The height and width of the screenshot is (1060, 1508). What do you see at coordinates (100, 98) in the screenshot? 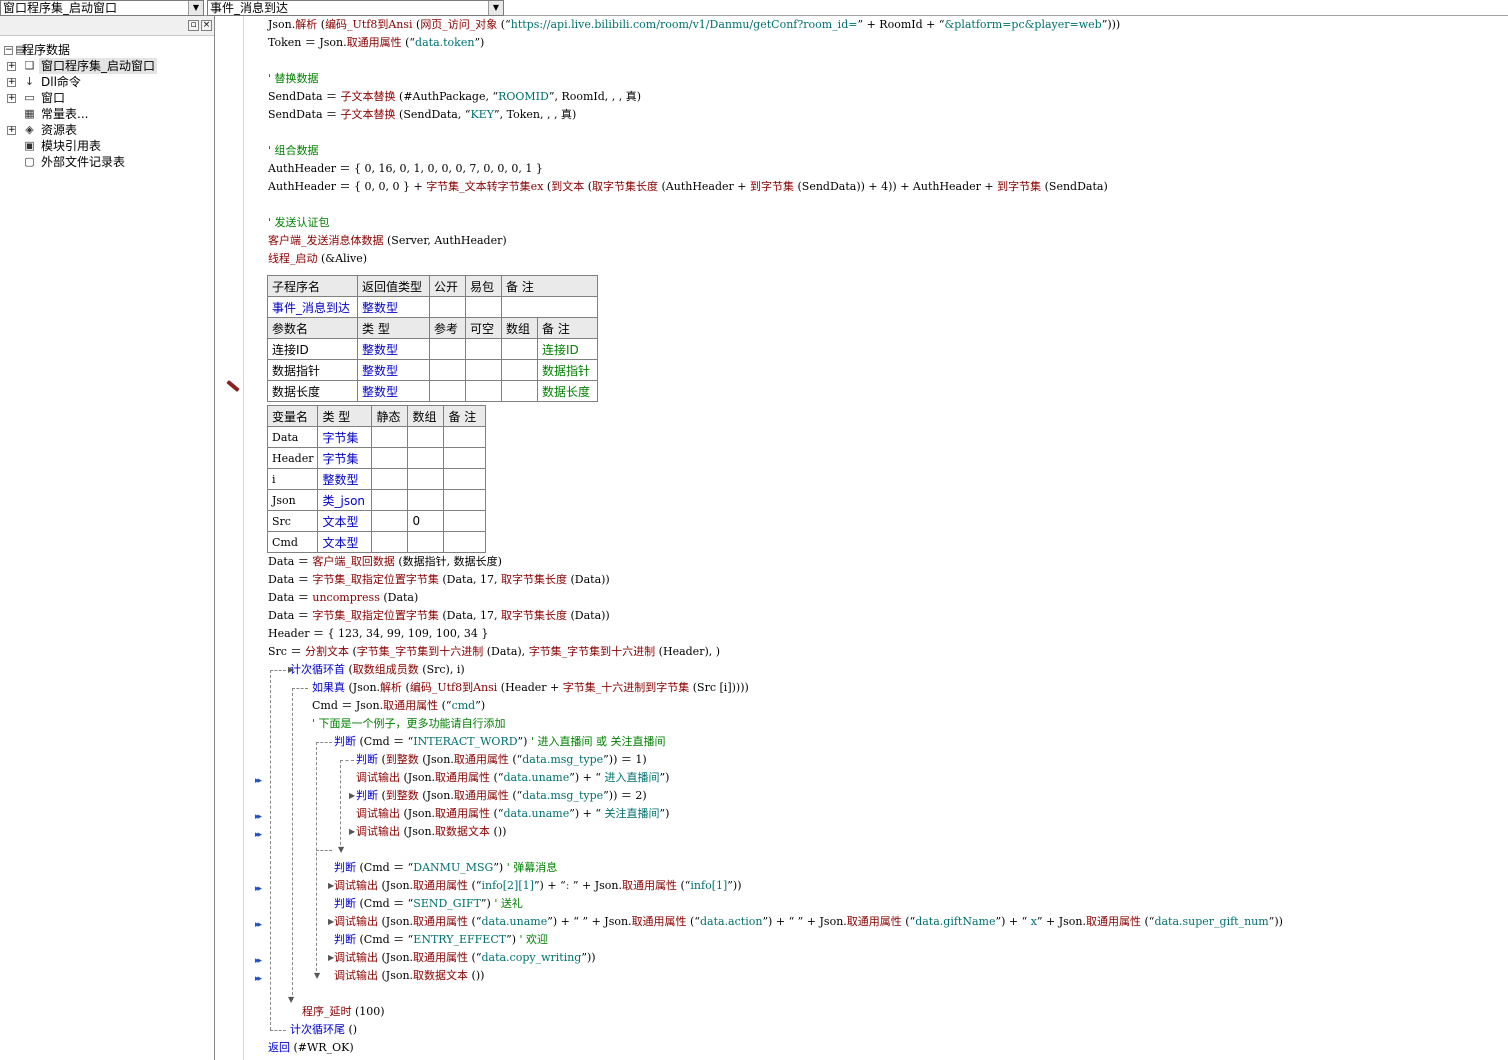
I see `tree-item-window: + ▭ 窗口` at bounding box center [100, 98].